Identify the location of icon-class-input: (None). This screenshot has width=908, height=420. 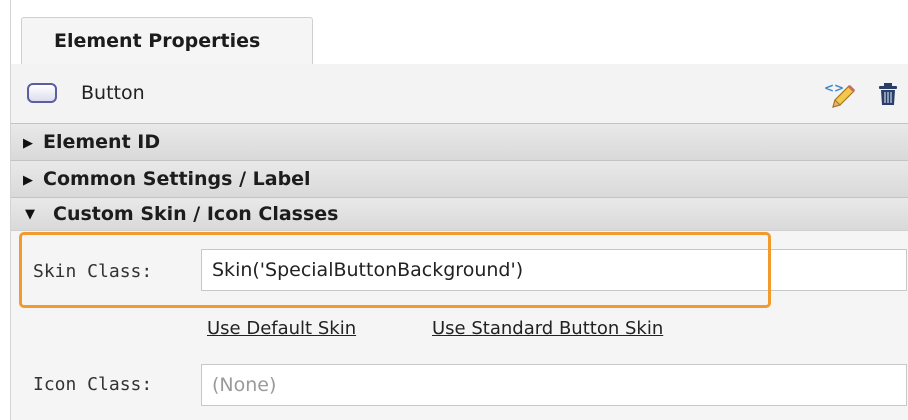
(554, 385).